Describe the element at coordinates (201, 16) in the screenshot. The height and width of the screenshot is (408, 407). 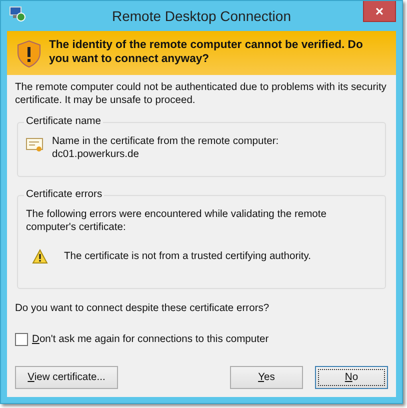
I see `window-title: Remote Desktop Connection` at that location.